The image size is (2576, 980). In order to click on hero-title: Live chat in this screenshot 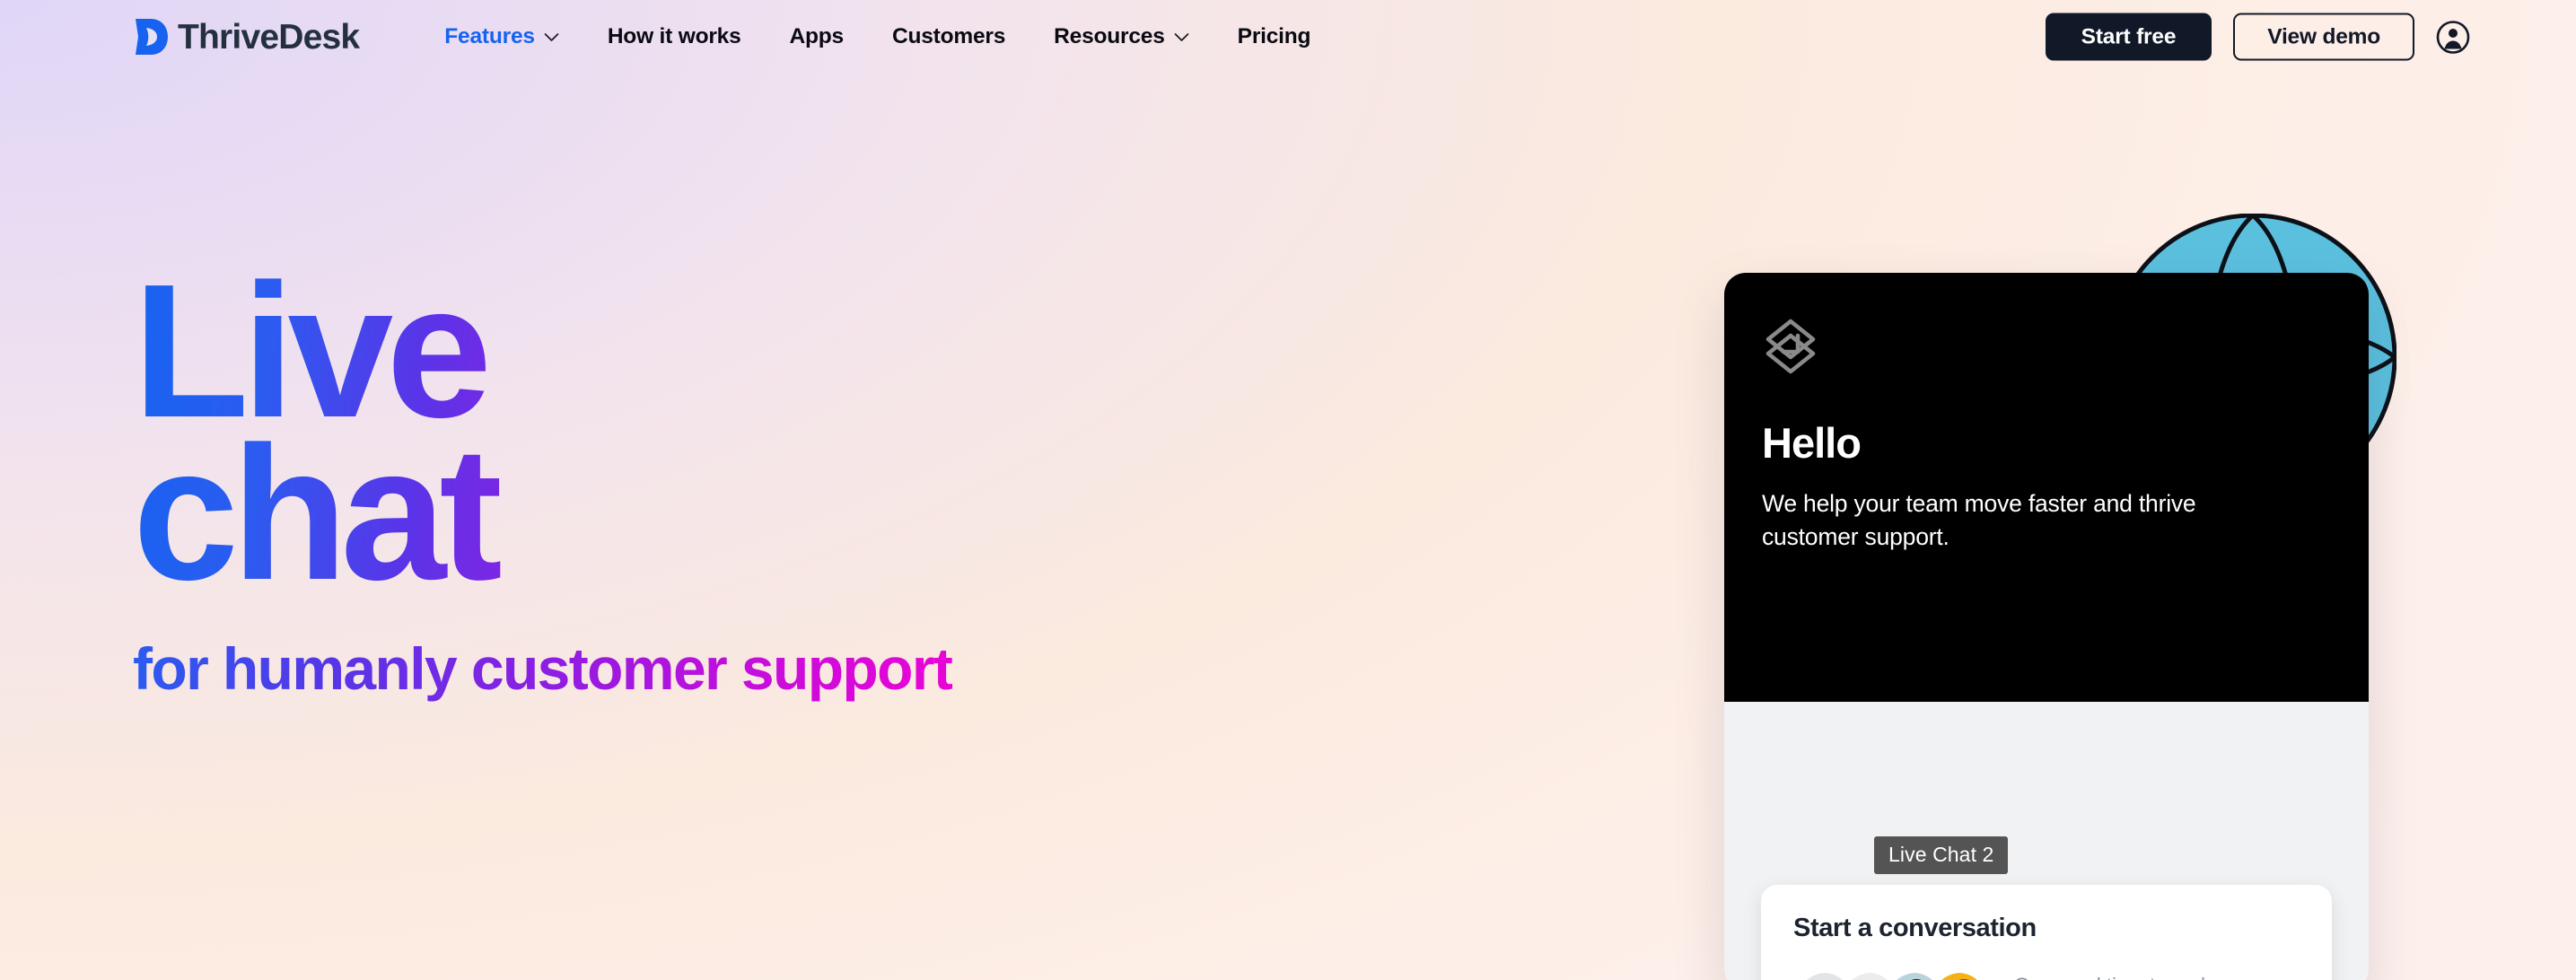, I will do `click(442, 432)`.